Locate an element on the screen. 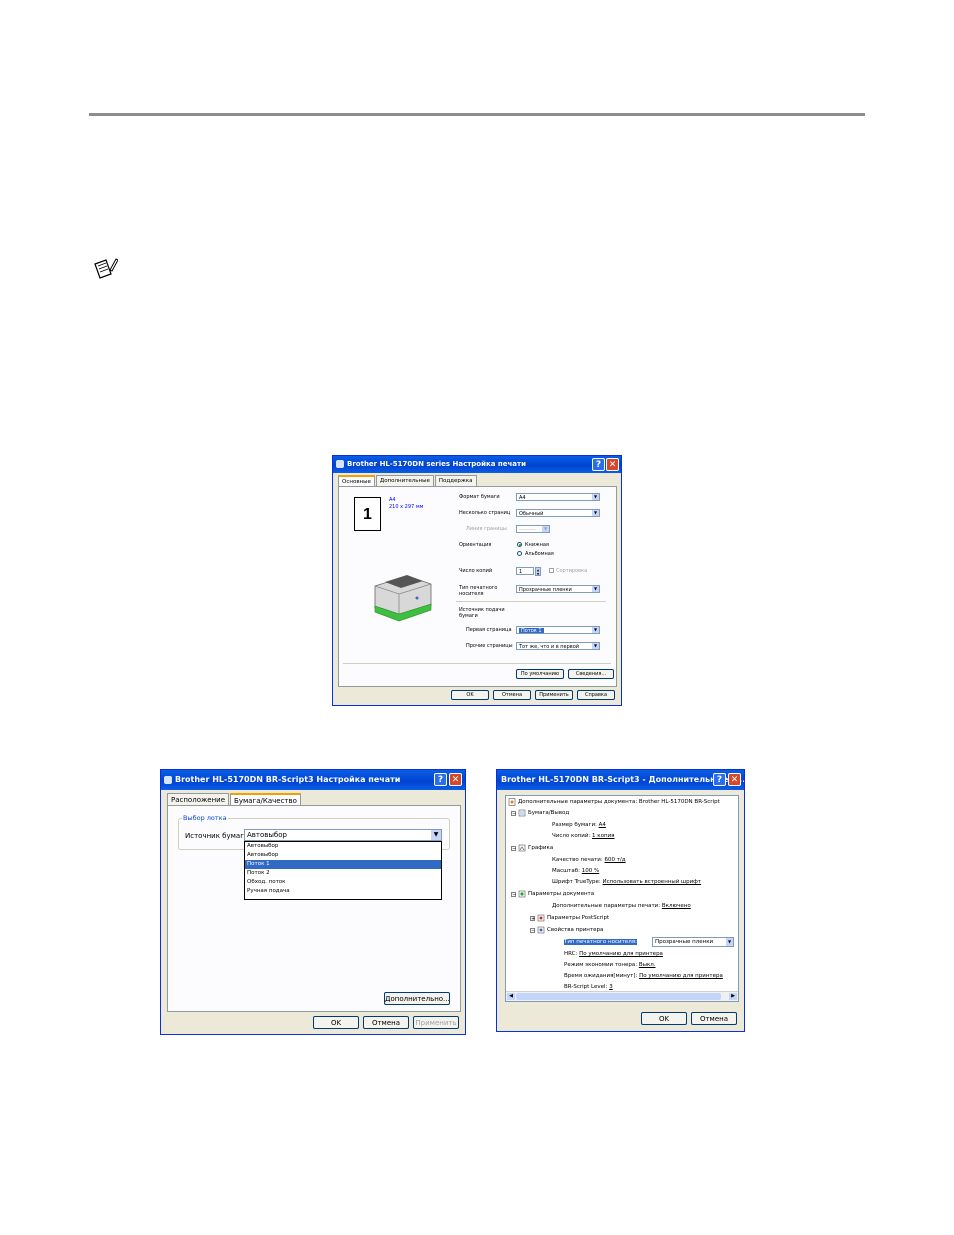 This screenshot has height=1235, width=954. truetype-label: Шрифт TrueType: is located at coordinates (576, 882).